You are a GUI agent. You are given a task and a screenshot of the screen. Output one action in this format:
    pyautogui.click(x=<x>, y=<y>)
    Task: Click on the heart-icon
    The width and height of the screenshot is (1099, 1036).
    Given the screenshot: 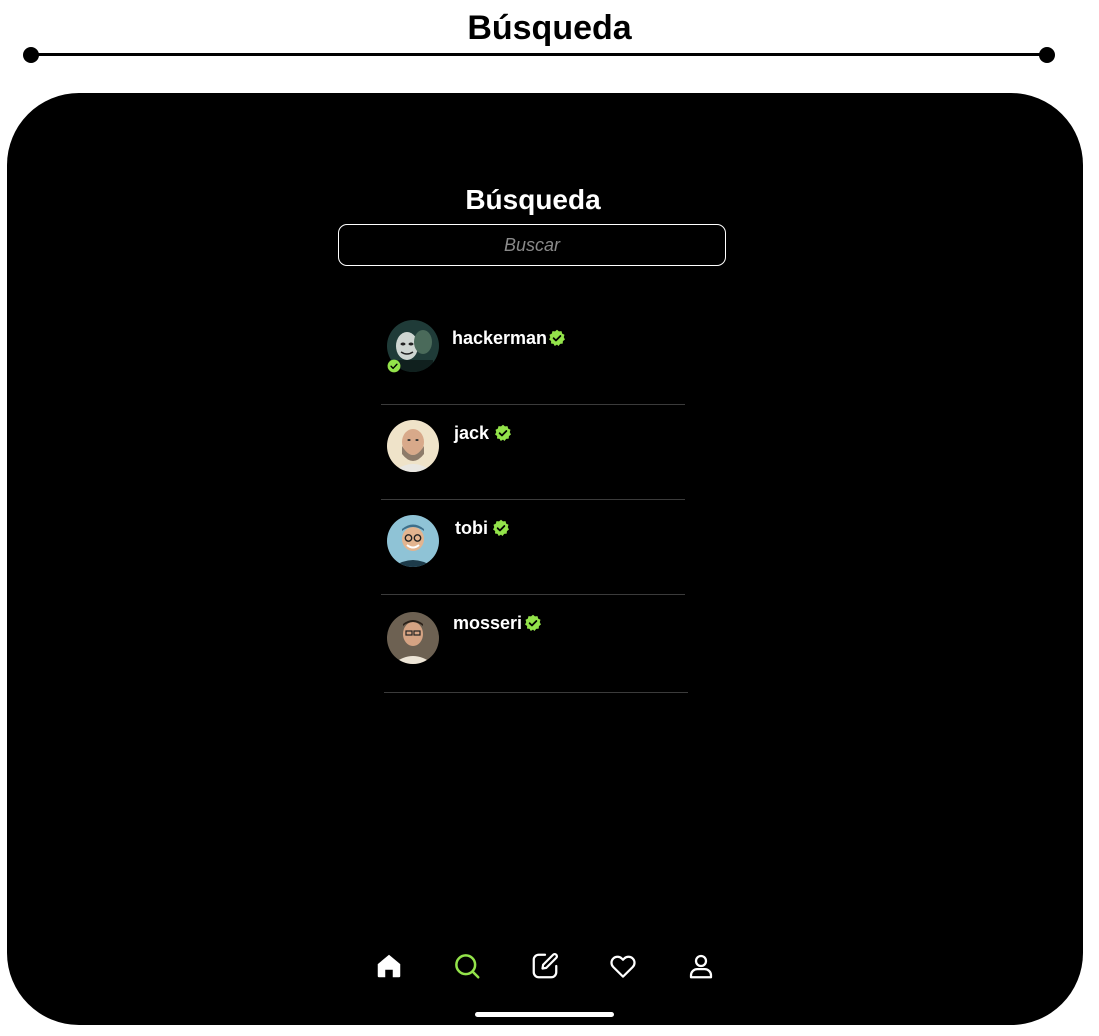 What is the action you would take?
    pyautogui.click(x=623, y=966)
    